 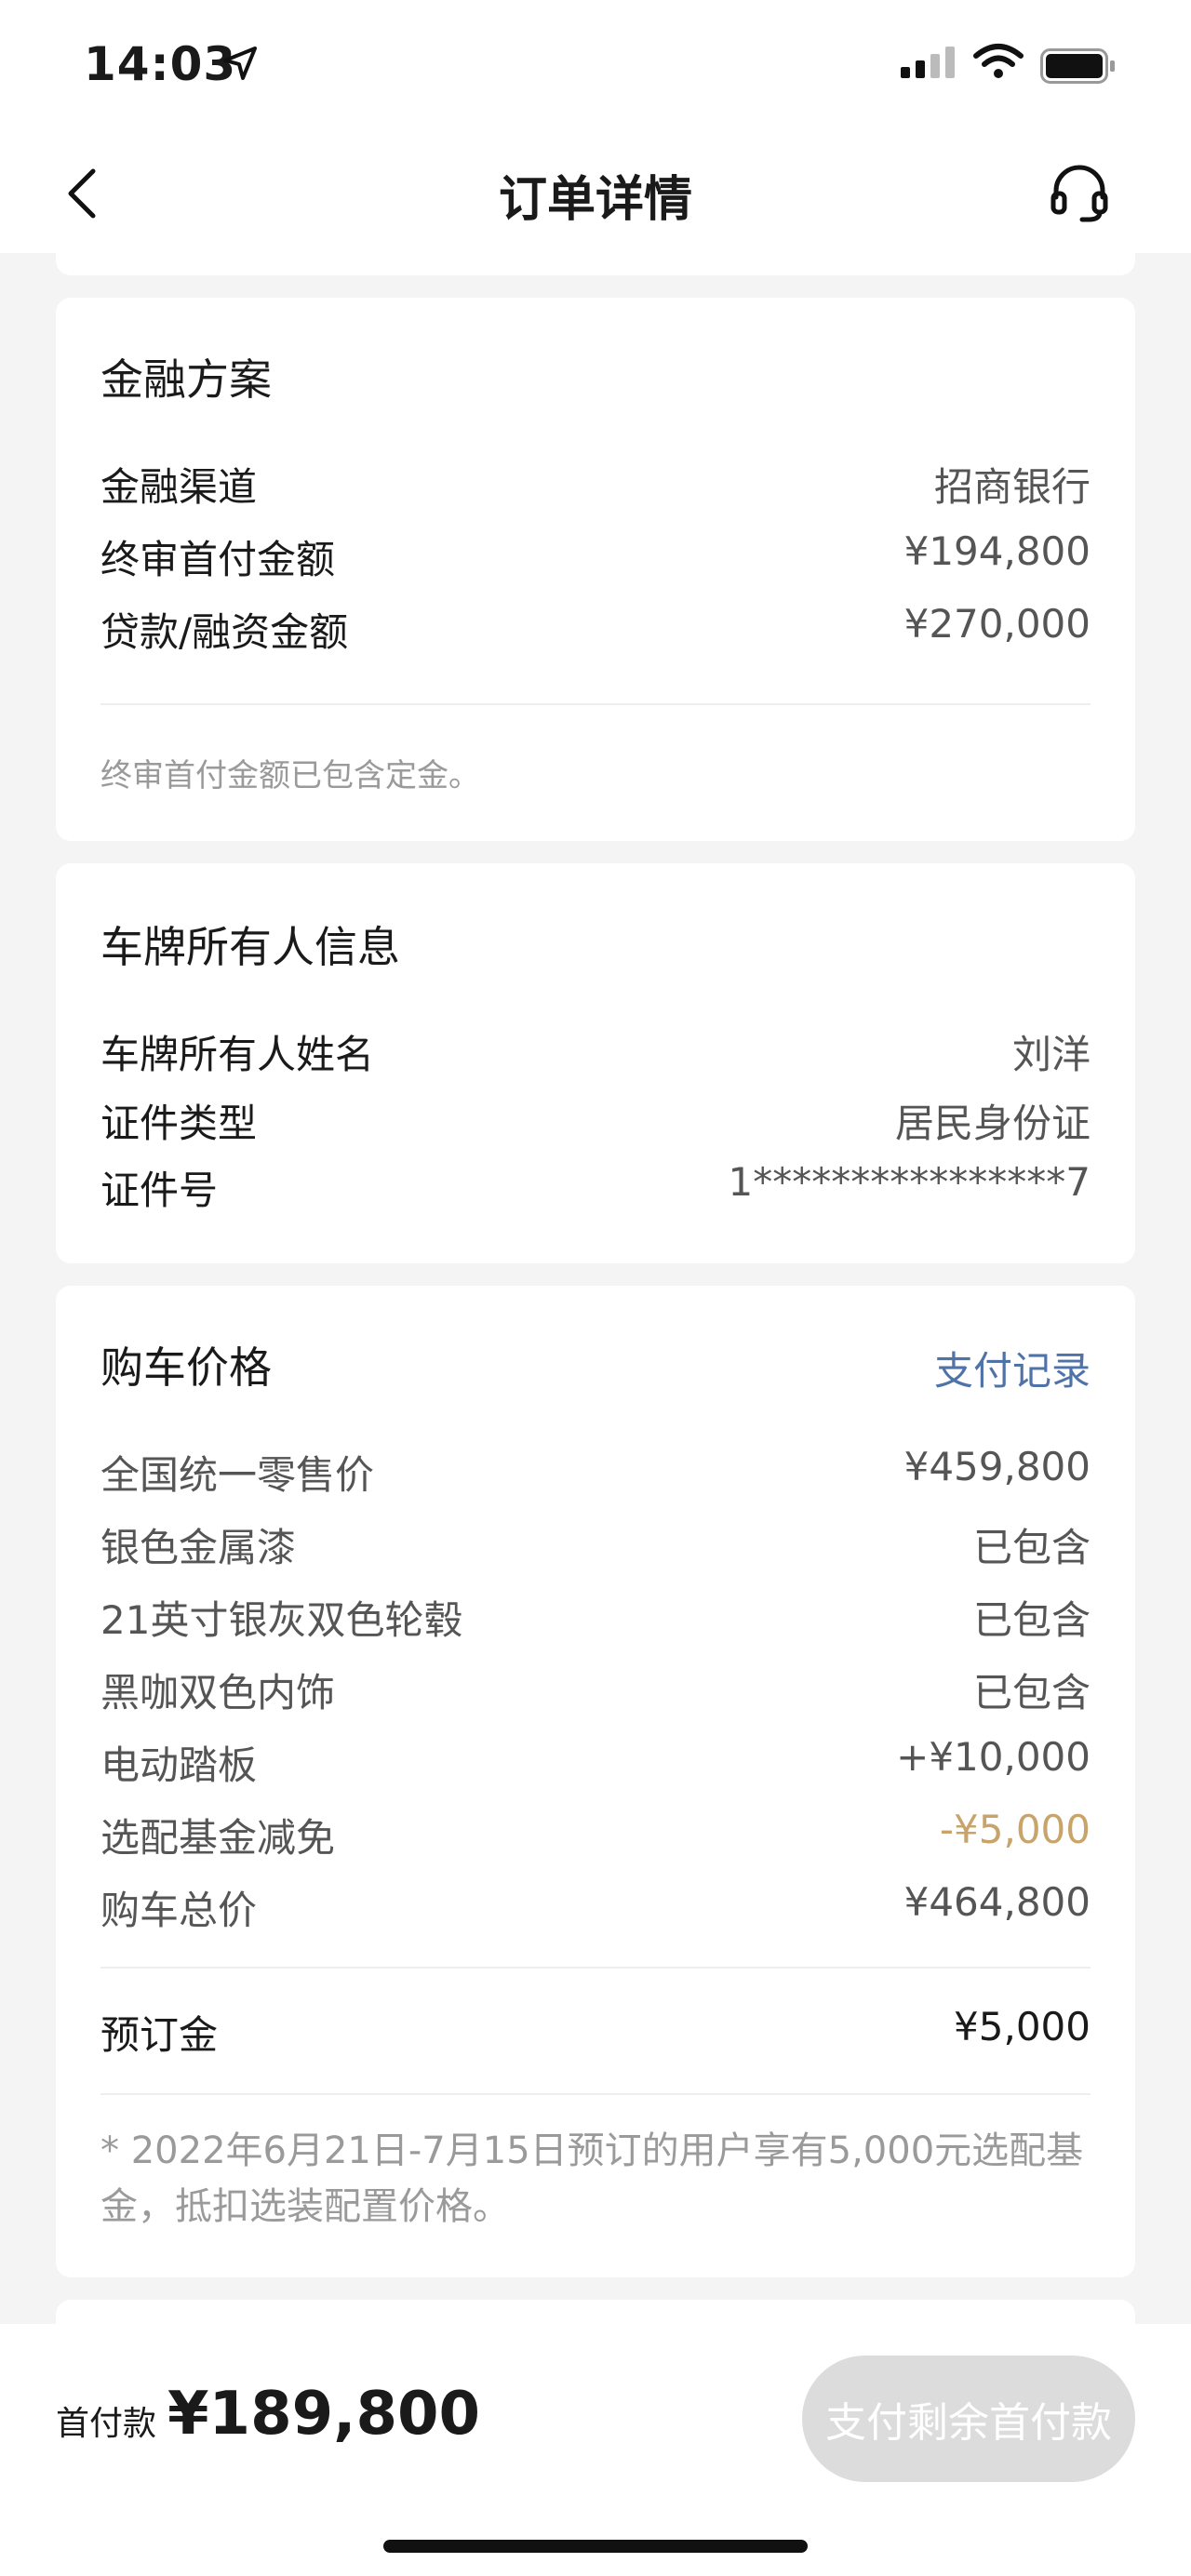 I want to click on row-value: 1****************7, so click(x=909, y=1182).